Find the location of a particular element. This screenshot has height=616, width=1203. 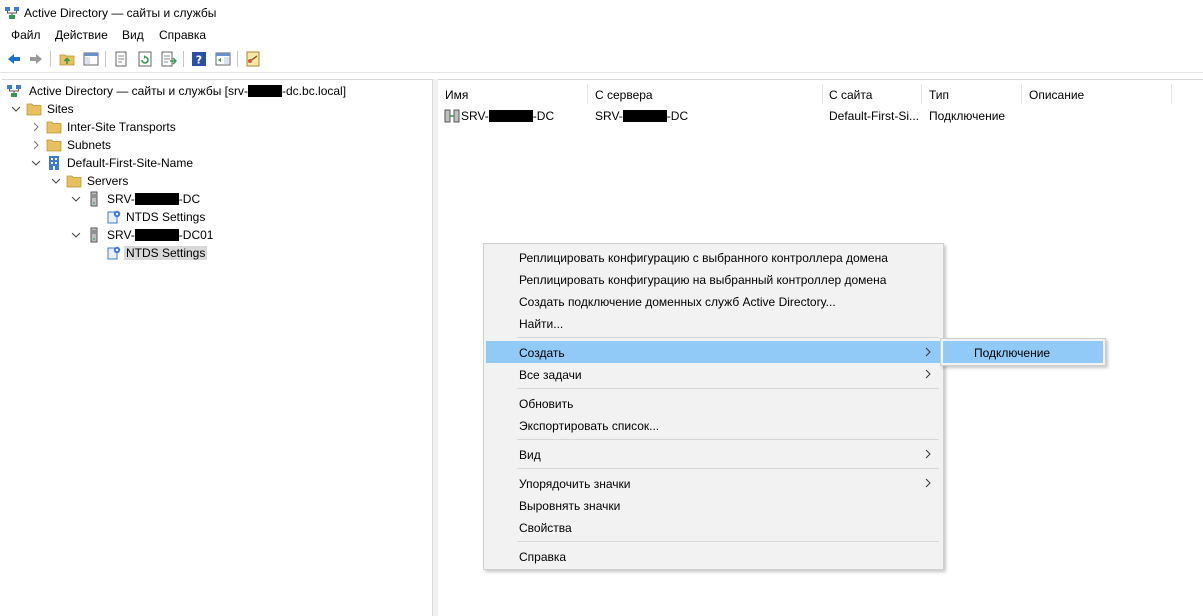

properties-icon is located at coordinates (121, 59).